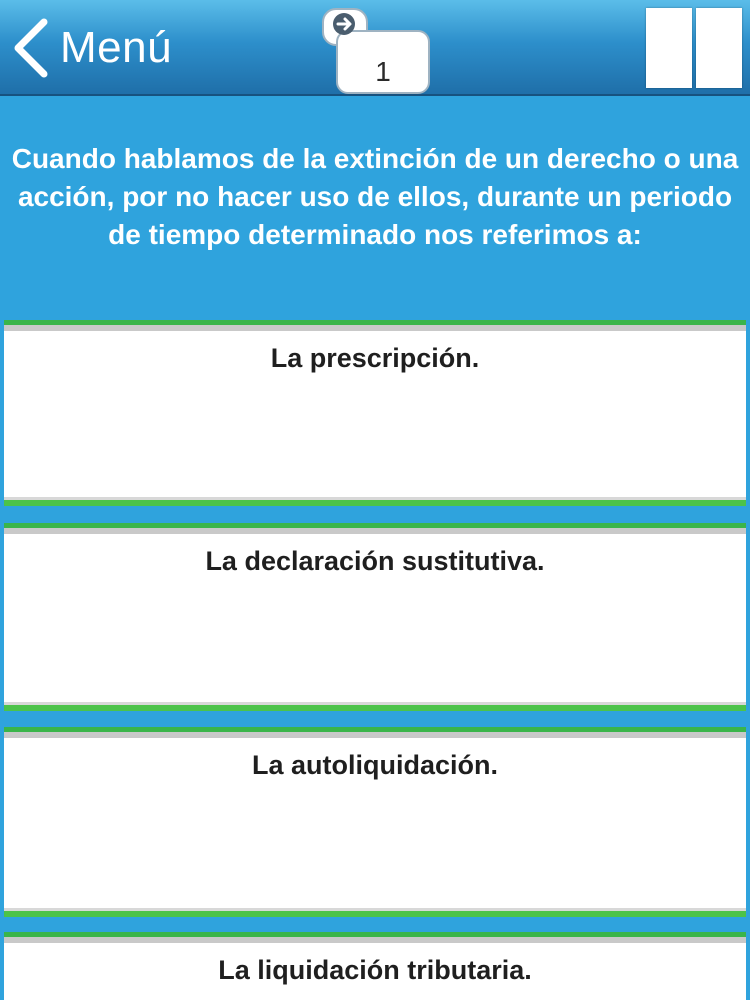  I want to click on answer-option-4: La liquidación tributaria., so click(375, 966).